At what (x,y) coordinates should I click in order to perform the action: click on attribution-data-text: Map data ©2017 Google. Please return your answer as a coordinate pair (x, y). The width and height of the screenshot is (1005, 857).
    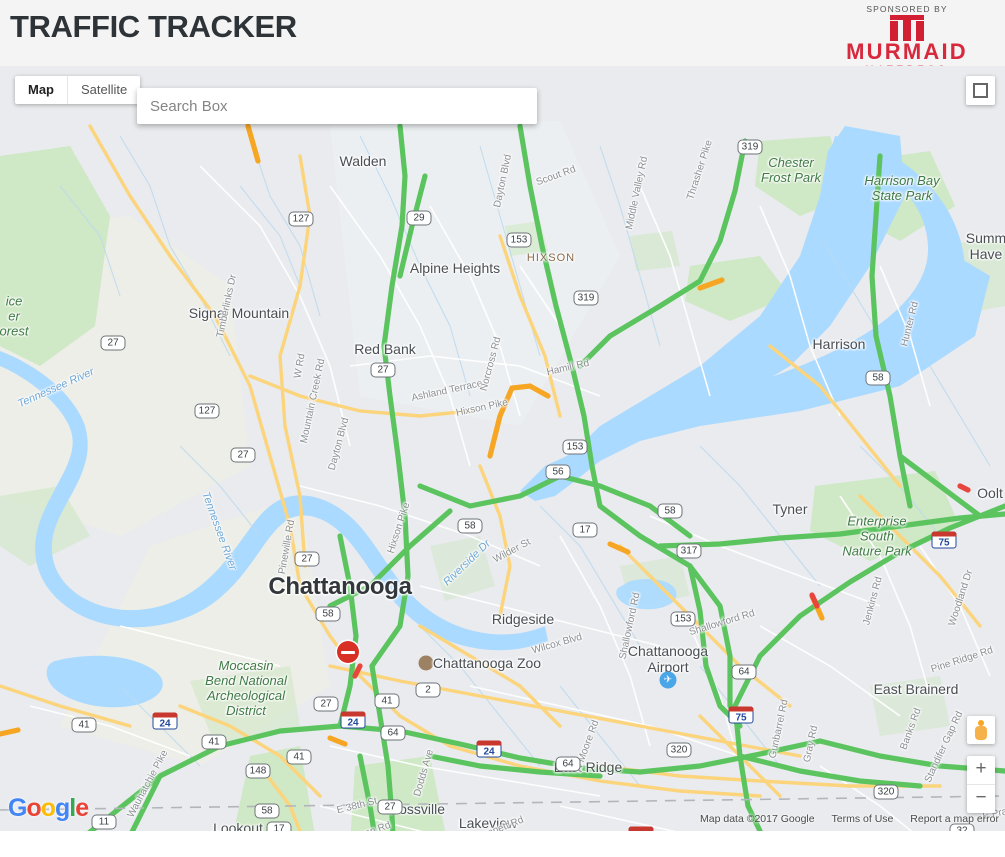
    Looking at the image, I should click on (757, 819).